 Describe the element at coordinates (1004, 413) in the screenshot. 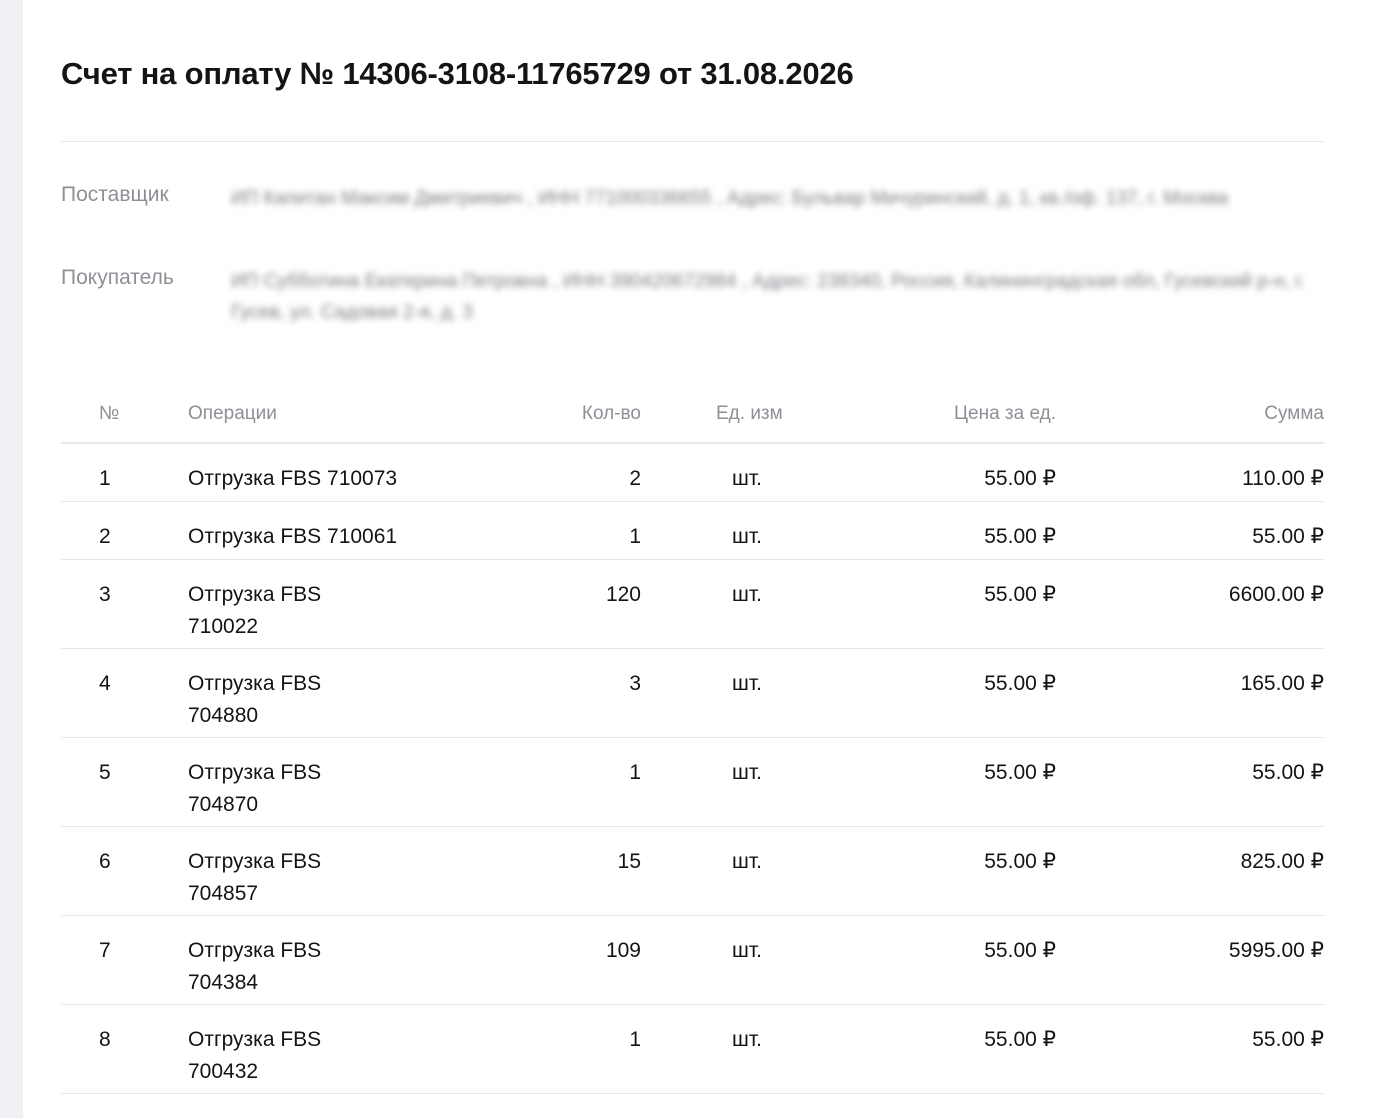

I see `header-price: Цена за ед.` at that location.